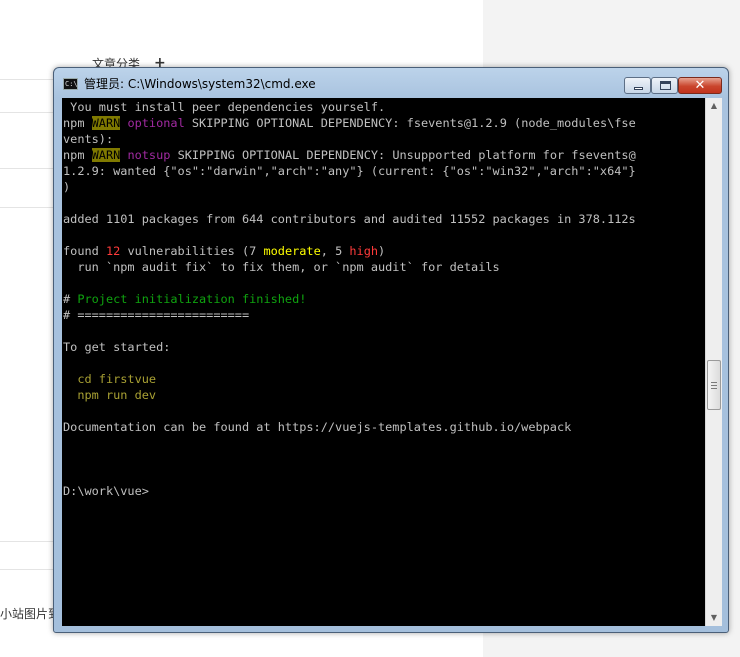 The width and height of the screenshot is (740, 657). I want to click on background-text: 小站图片到, so click(30, 614).